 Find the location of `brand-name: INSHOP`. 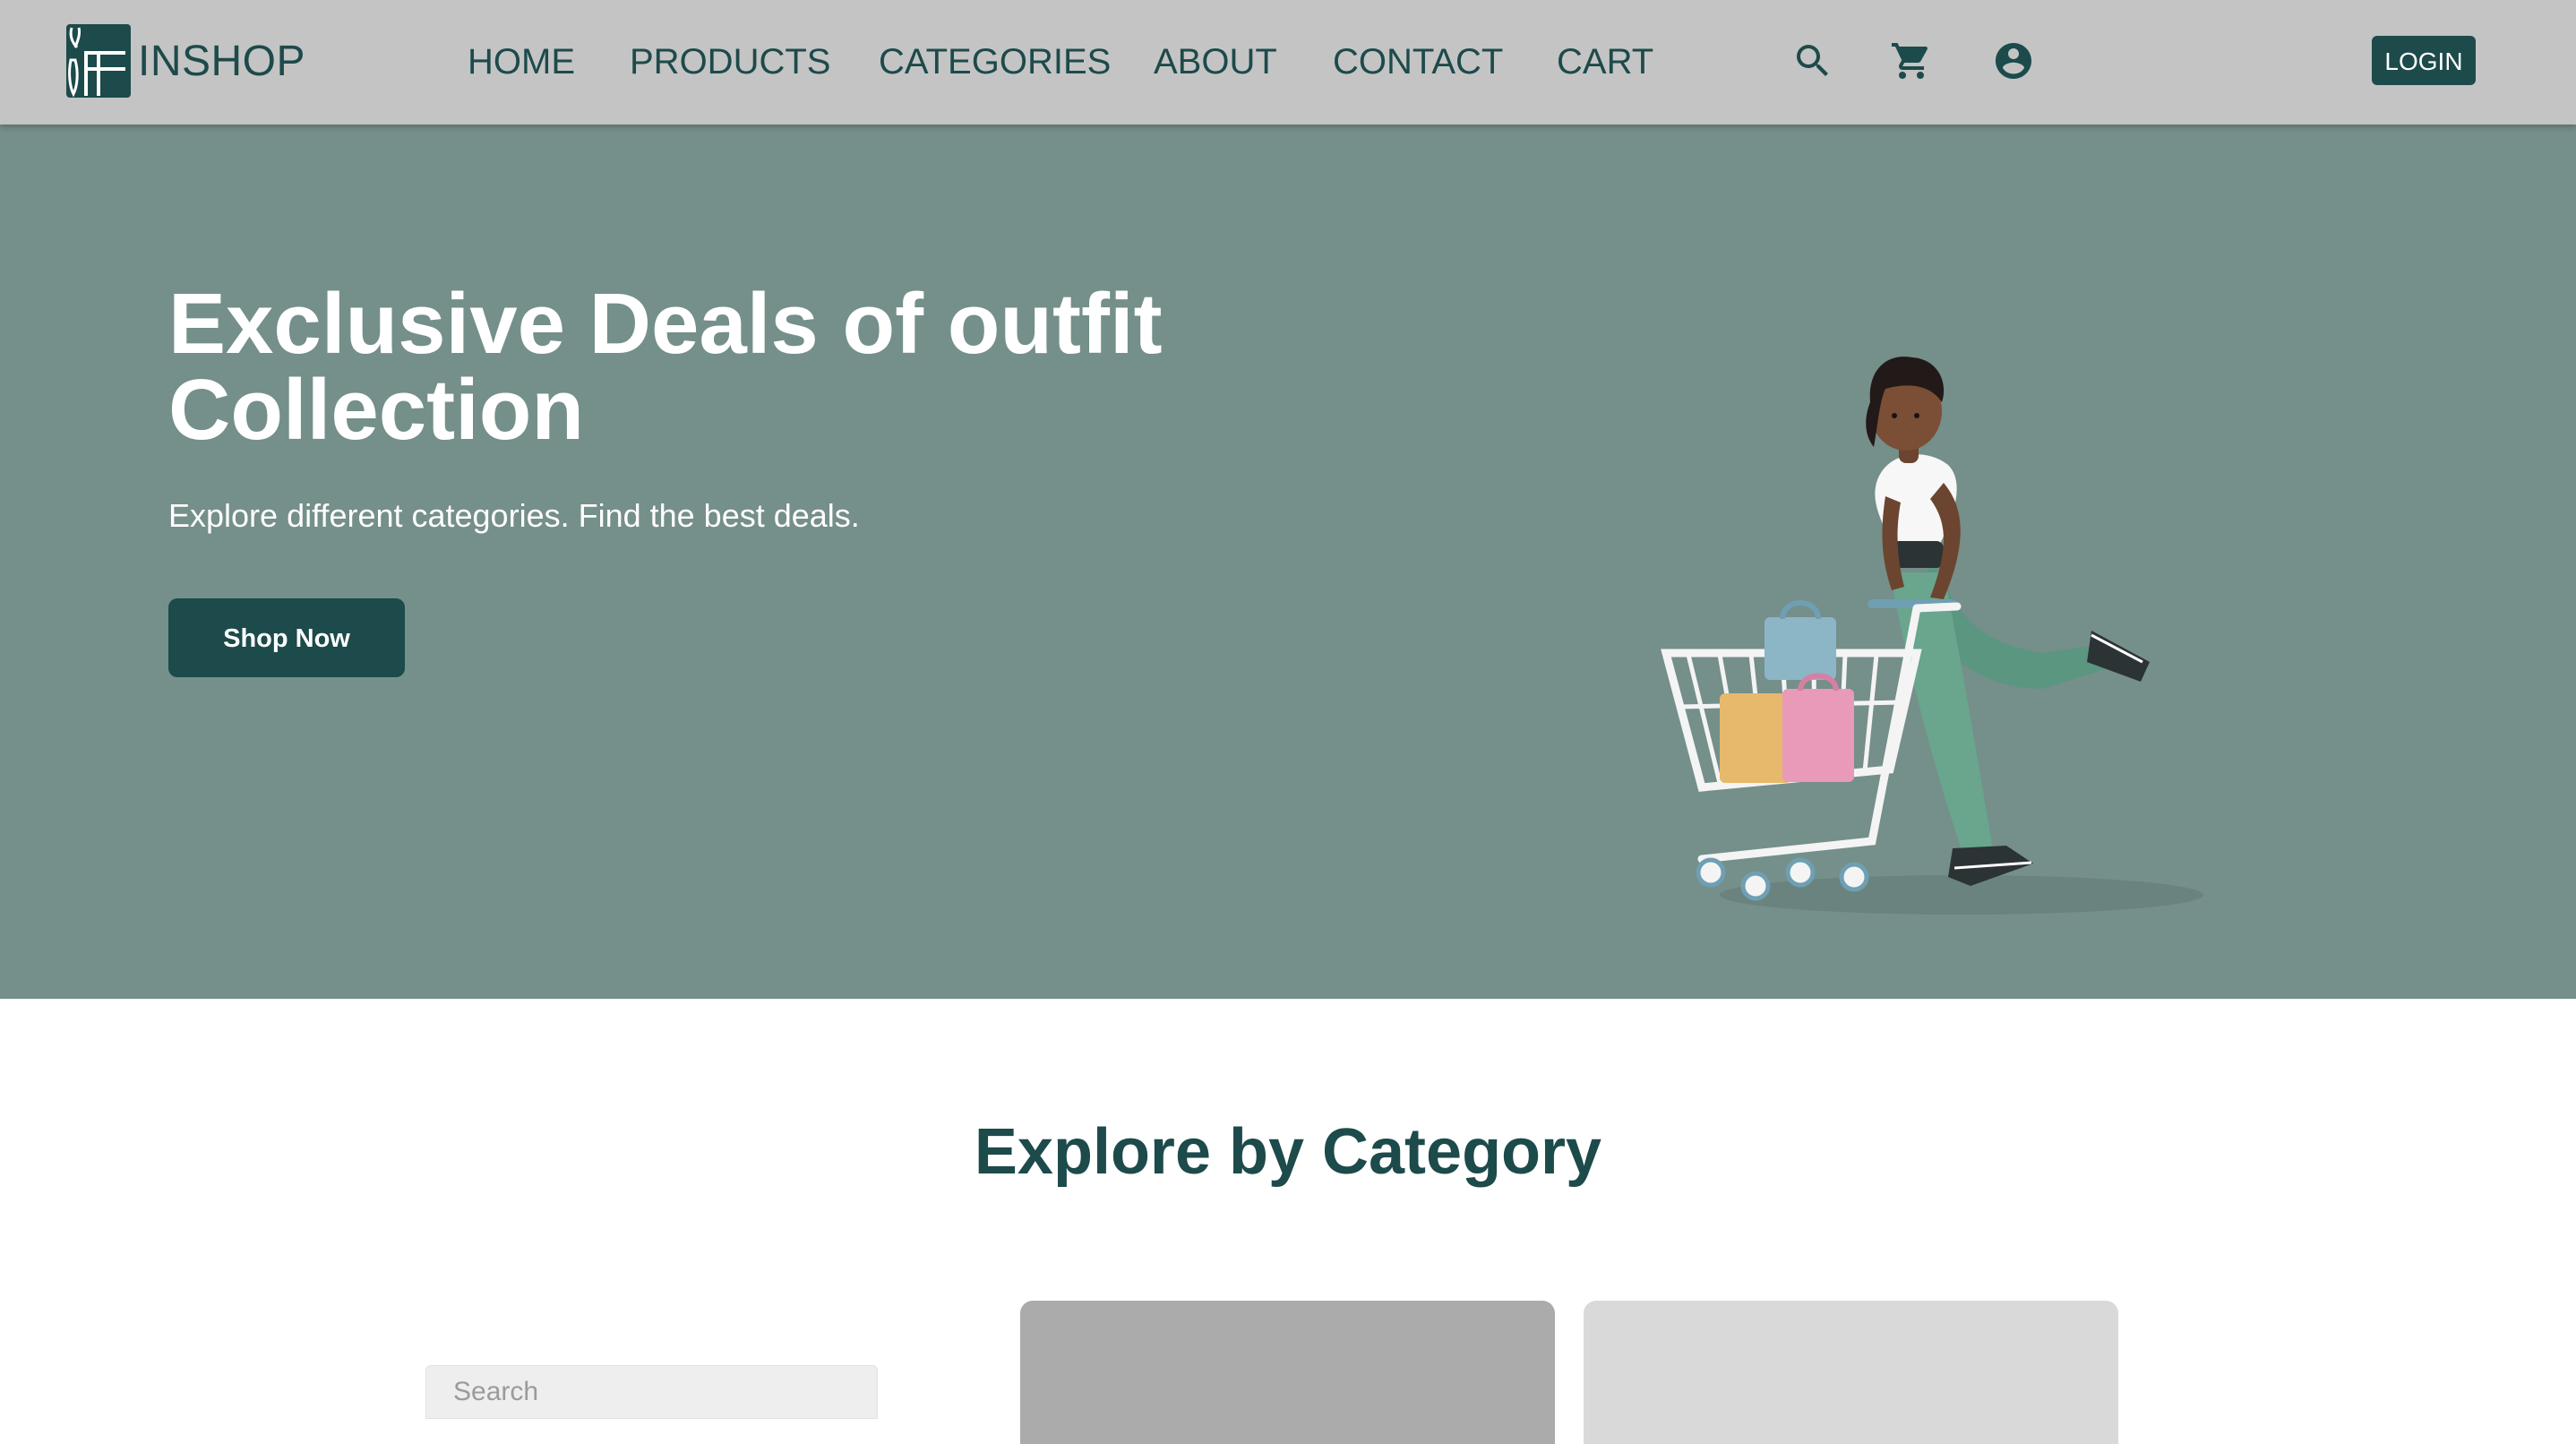

brand-name: INSHOP is located at coordinates (222, 61).